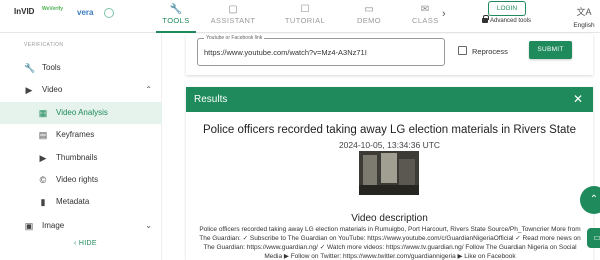  I want to click on classroom-icon: ✉, so click(425, 9).